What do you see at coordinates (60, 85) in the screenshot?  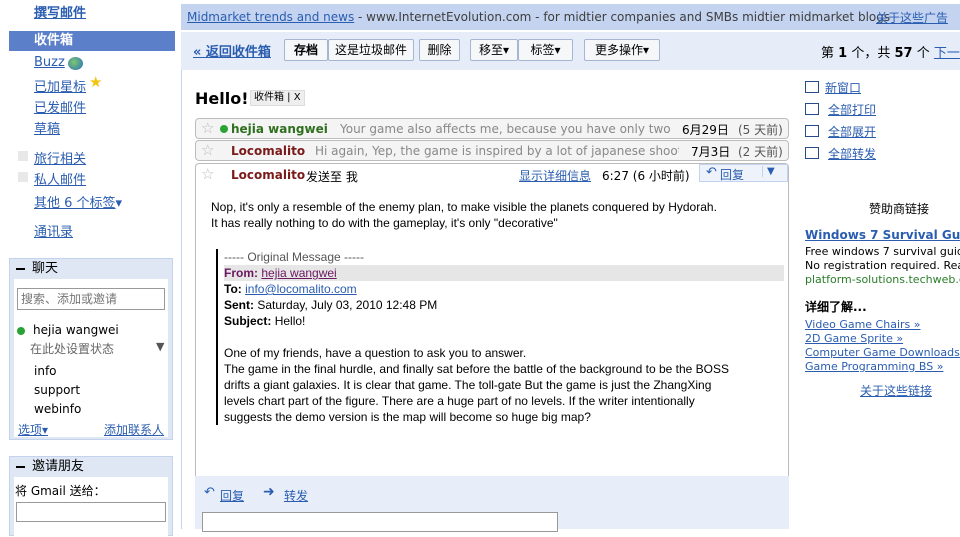 I see `sidebar-item-starred: 已加星标` at bounding box center [60, 85].